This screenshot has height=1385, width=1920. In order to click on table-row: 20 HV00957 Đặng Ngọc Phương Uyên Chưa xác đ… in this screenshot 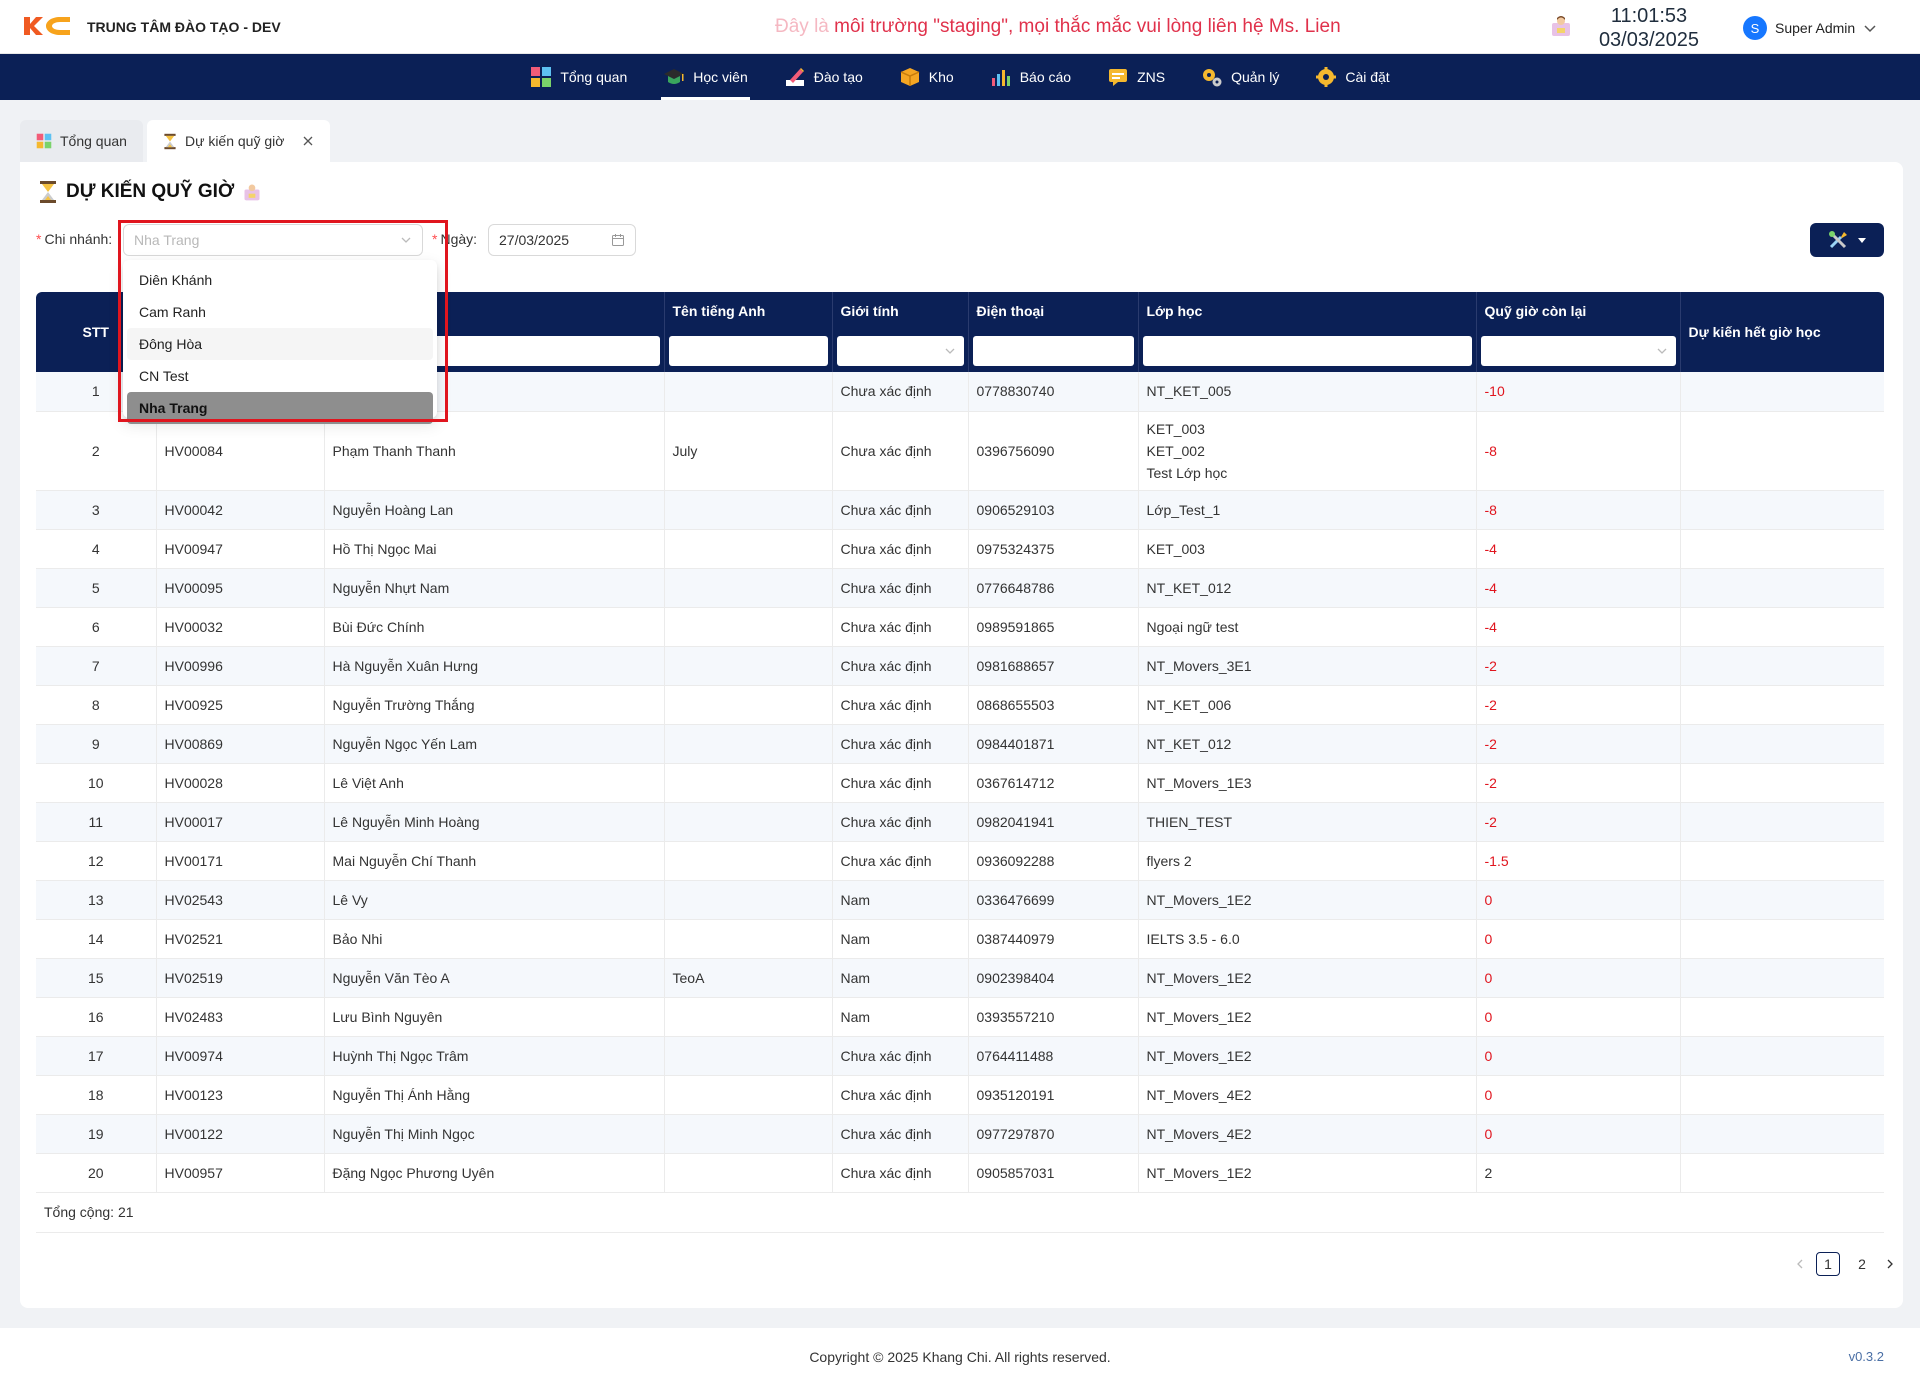, I will do `click(960, 1173)`.